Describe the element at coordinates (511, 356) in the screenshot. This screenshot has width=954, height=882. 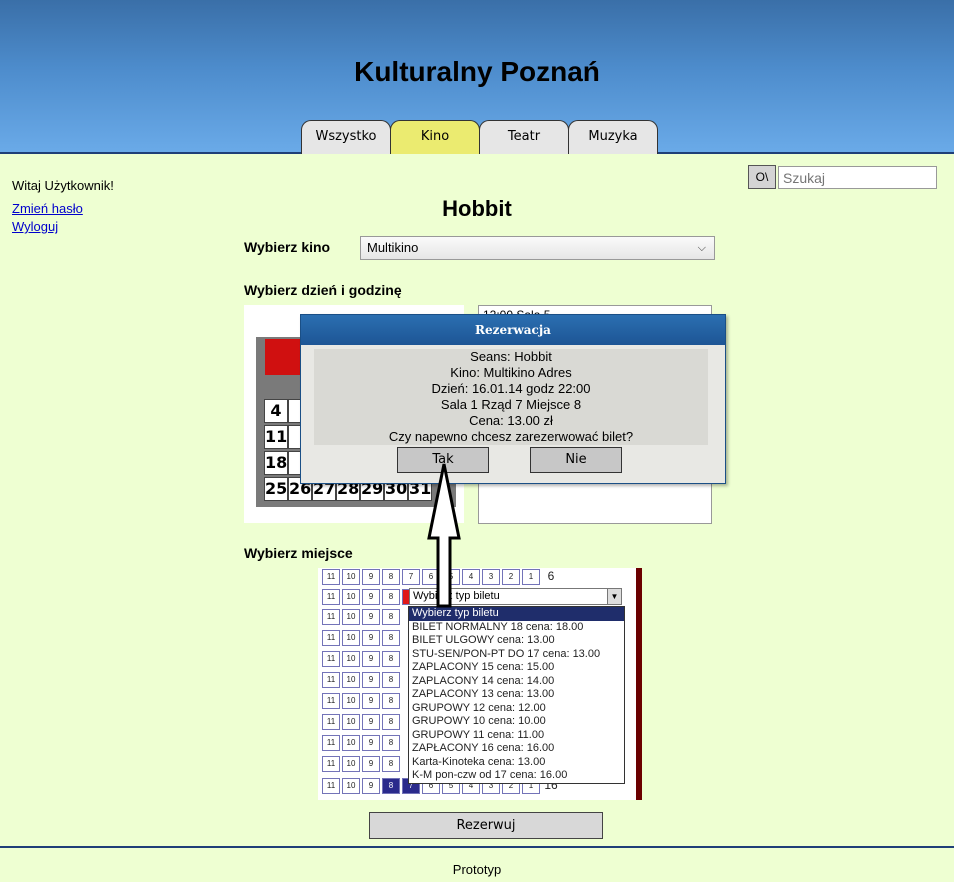
I see `dialog-line: Seans: Hobbit` at that location.